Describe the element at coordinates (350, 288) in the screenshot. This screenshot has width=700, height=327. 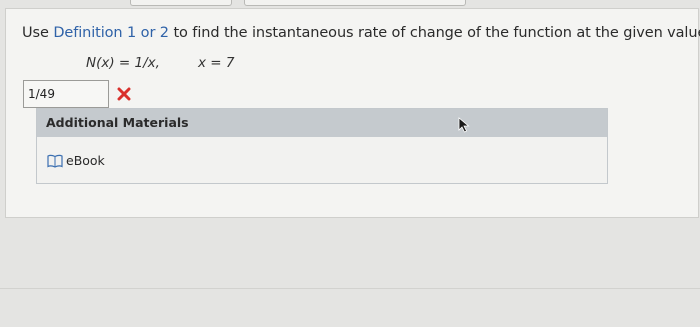
I see `section-divider` at that location.